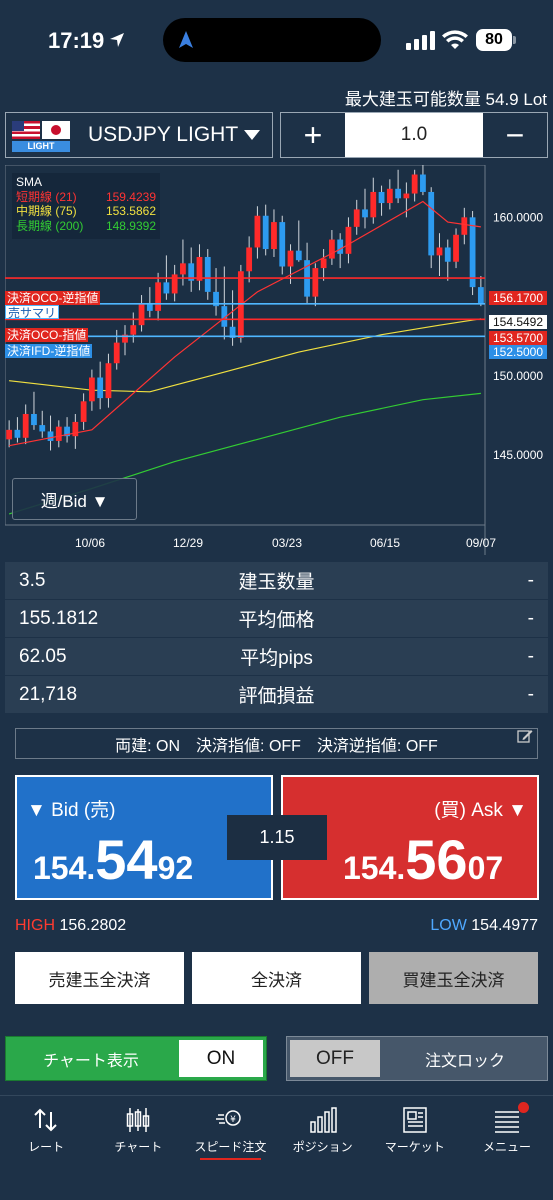  I want to click on quantity-input: 1.0, so click(414, 135).